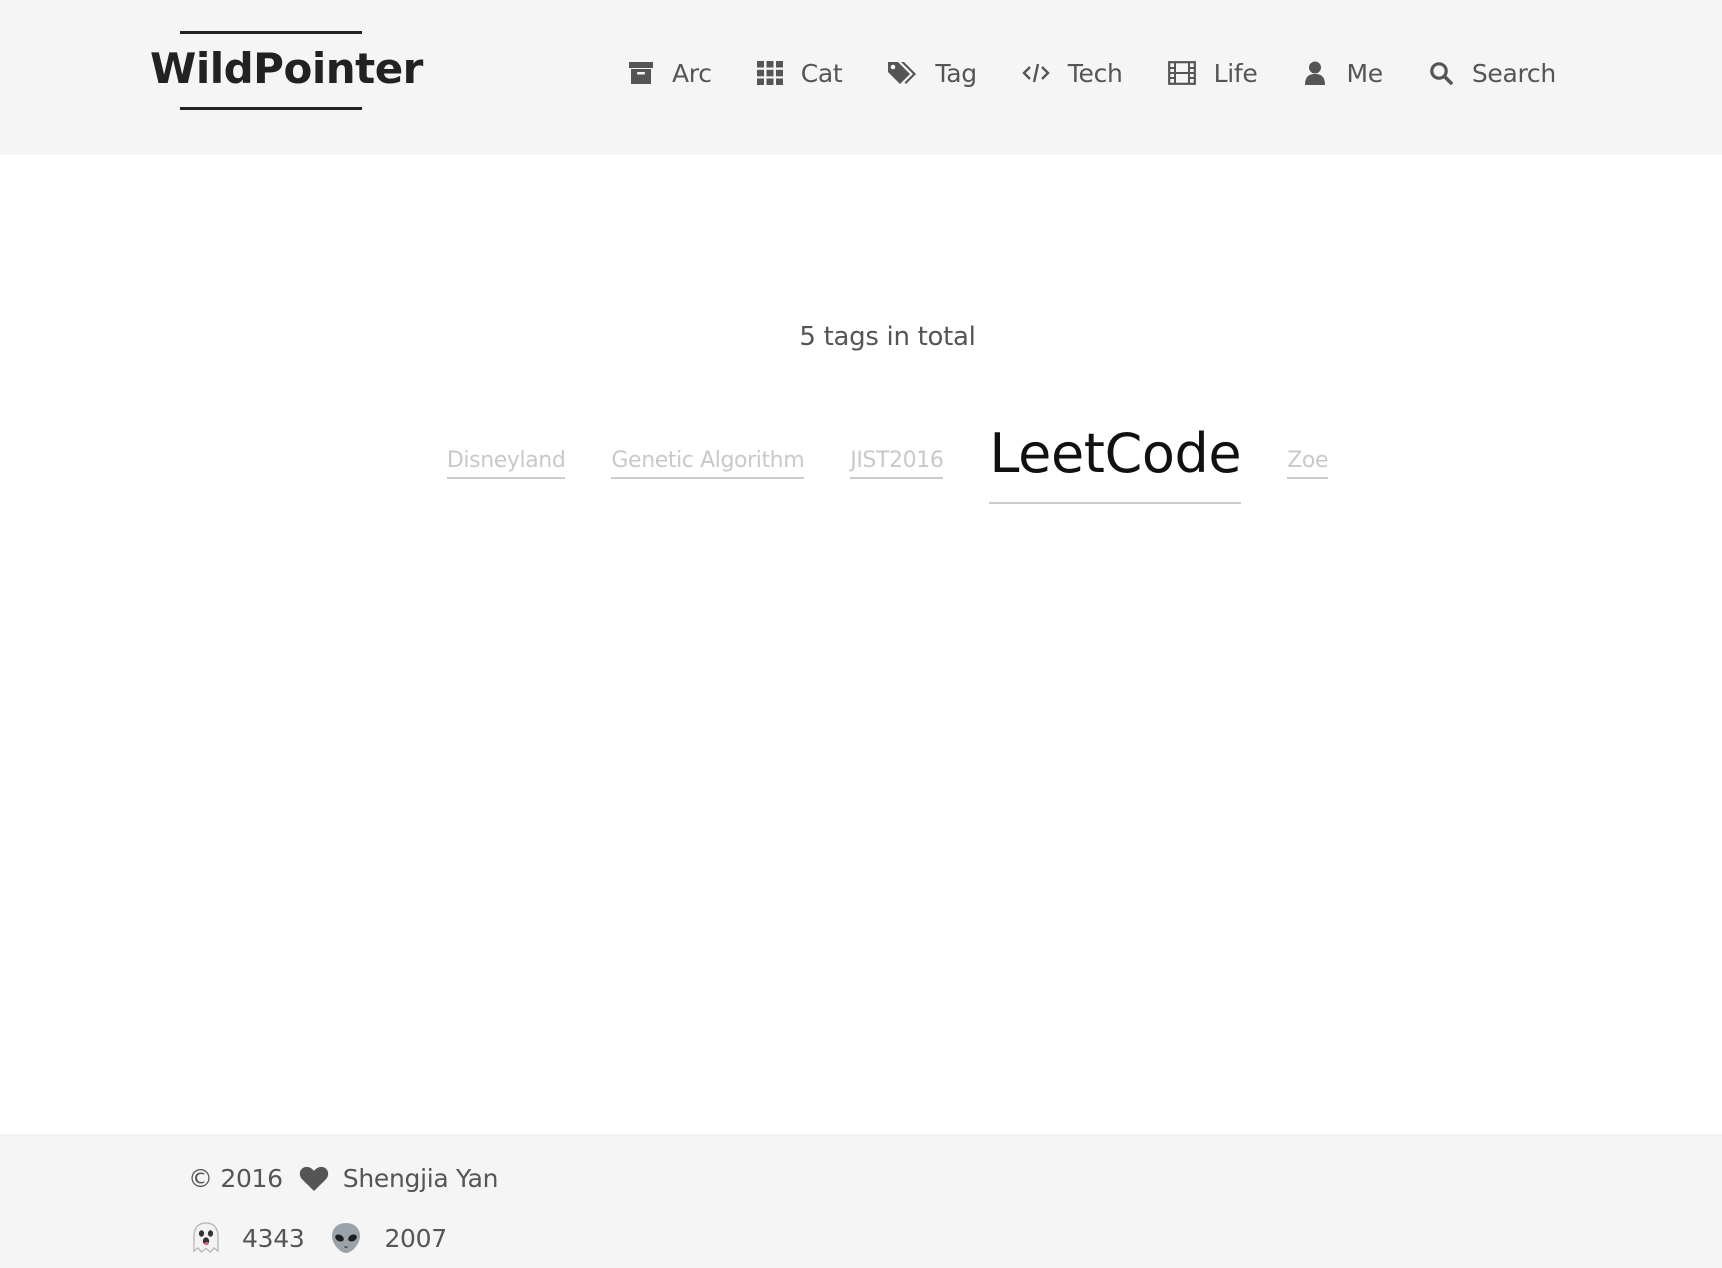 The image size is (1722, 1268). Describe the element at coordinates (206, 1238) in the screenshot. I see `ghost-icon` at that location.